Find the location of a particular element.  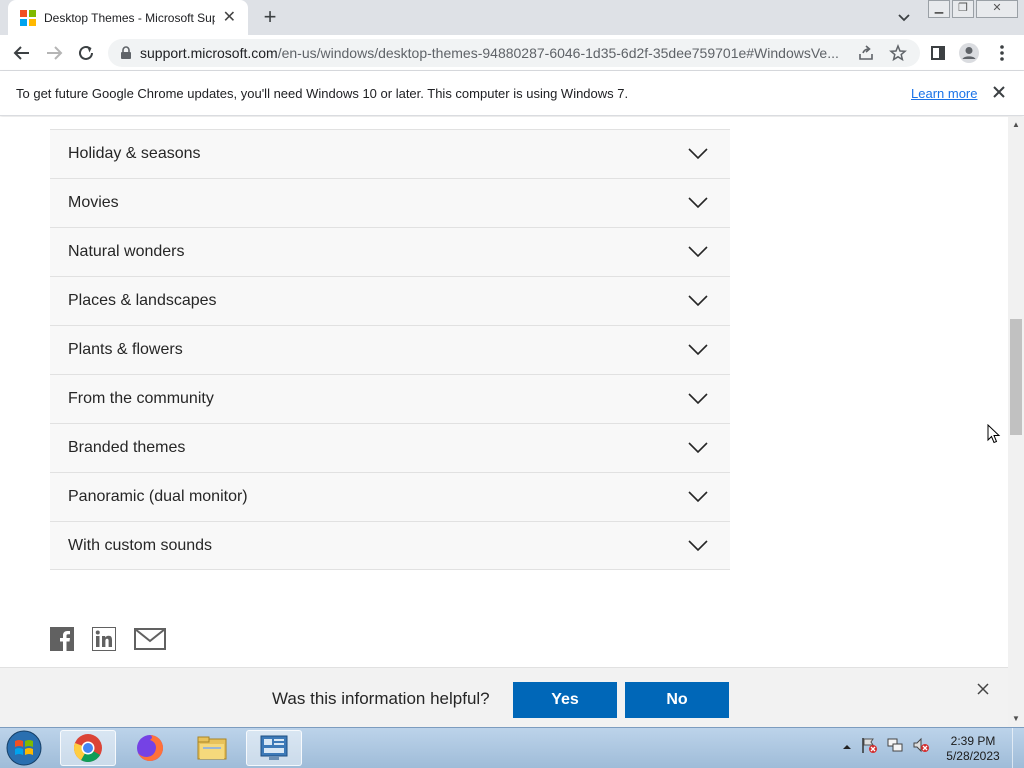

new-tab-button: + is located at coordinates (270, 17).